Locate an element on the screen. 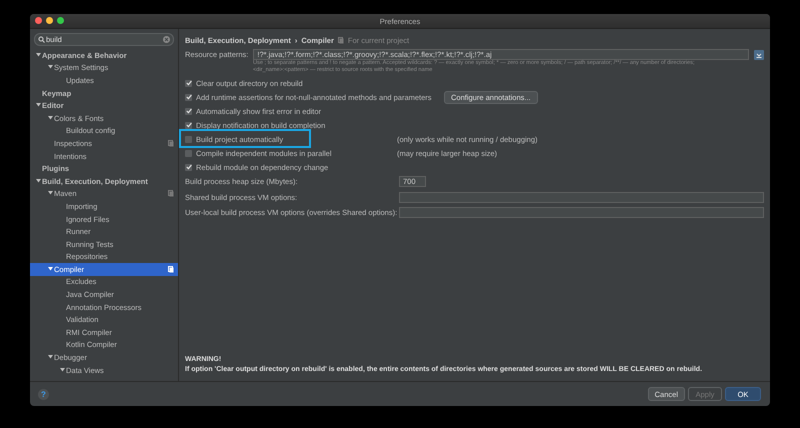 The height and width of the screenshot is (428, 800). close-button is located at coordinates (38, 20).